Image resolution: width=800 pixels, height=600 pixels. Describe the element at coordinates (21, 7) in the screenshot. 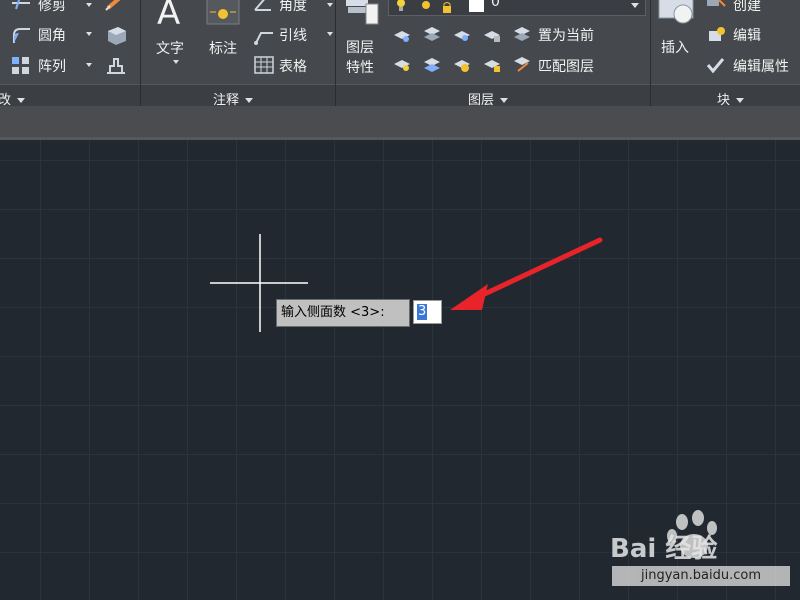

I see `trim-icon` at that location.